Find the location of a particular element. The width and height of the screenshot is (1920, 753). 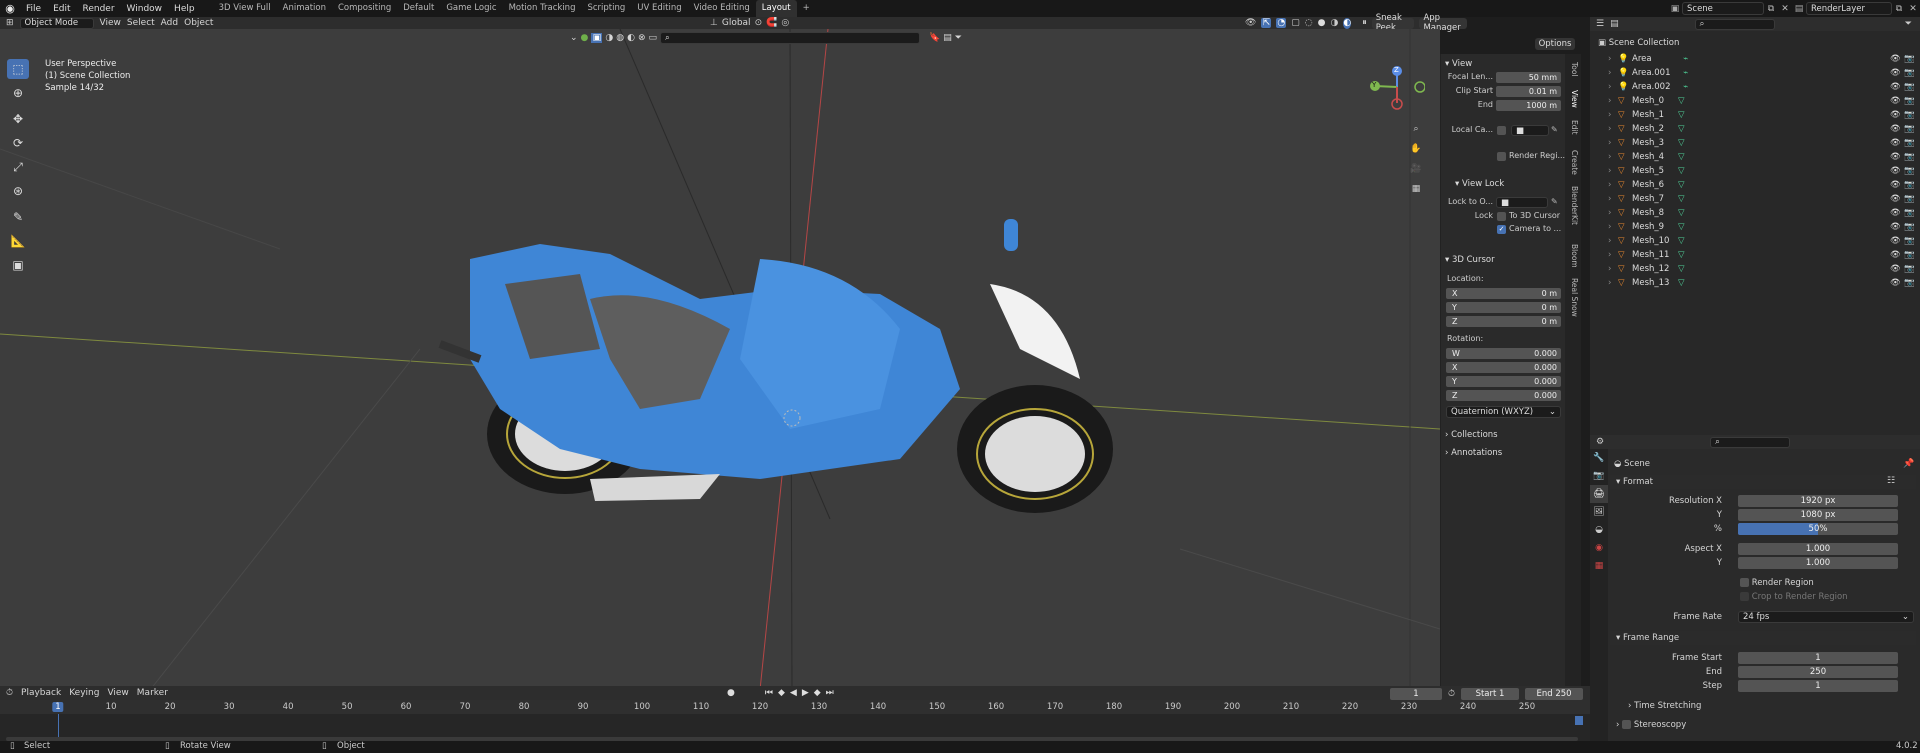

options-button: Options is located at coordinates (1555, 44).